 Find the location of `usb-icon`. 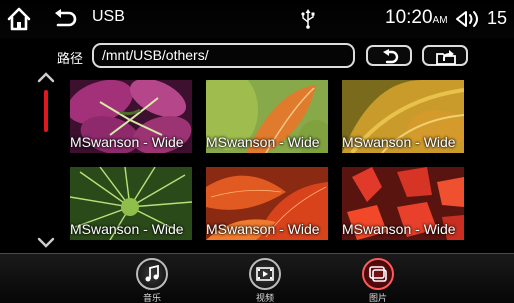

usb-icon is located at coordinates (308, 19).